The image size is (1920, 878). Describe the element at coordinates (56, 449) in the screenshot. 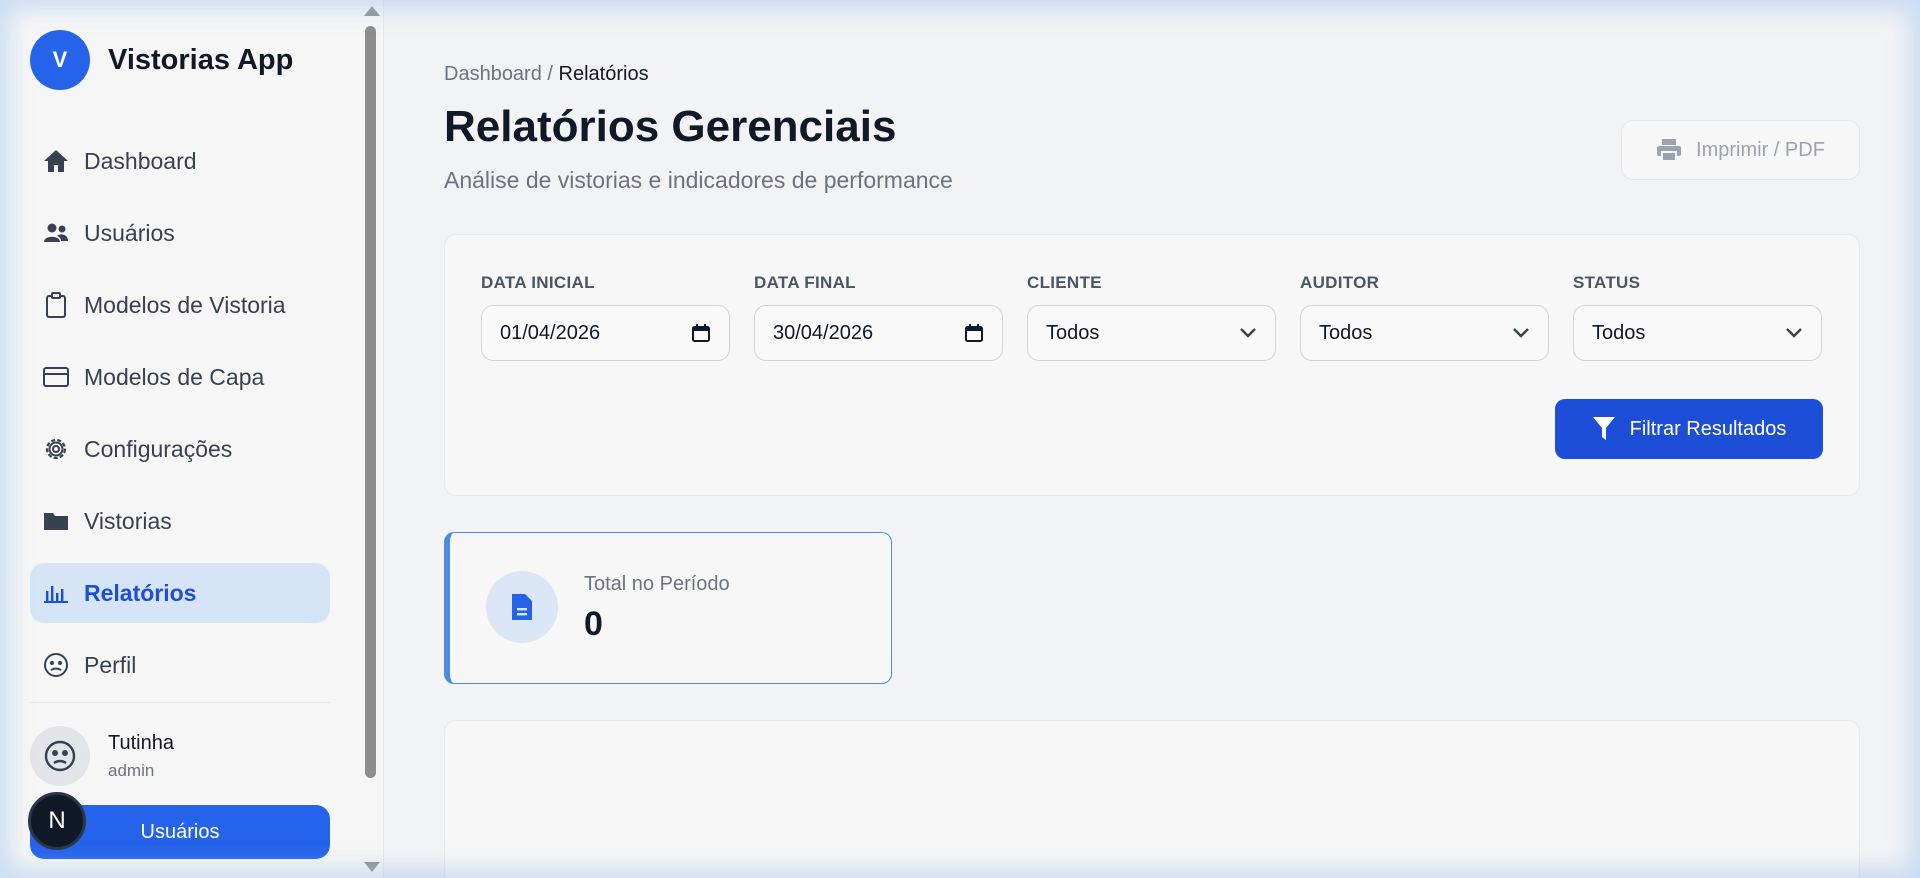

I see `gear-icon` at that location.